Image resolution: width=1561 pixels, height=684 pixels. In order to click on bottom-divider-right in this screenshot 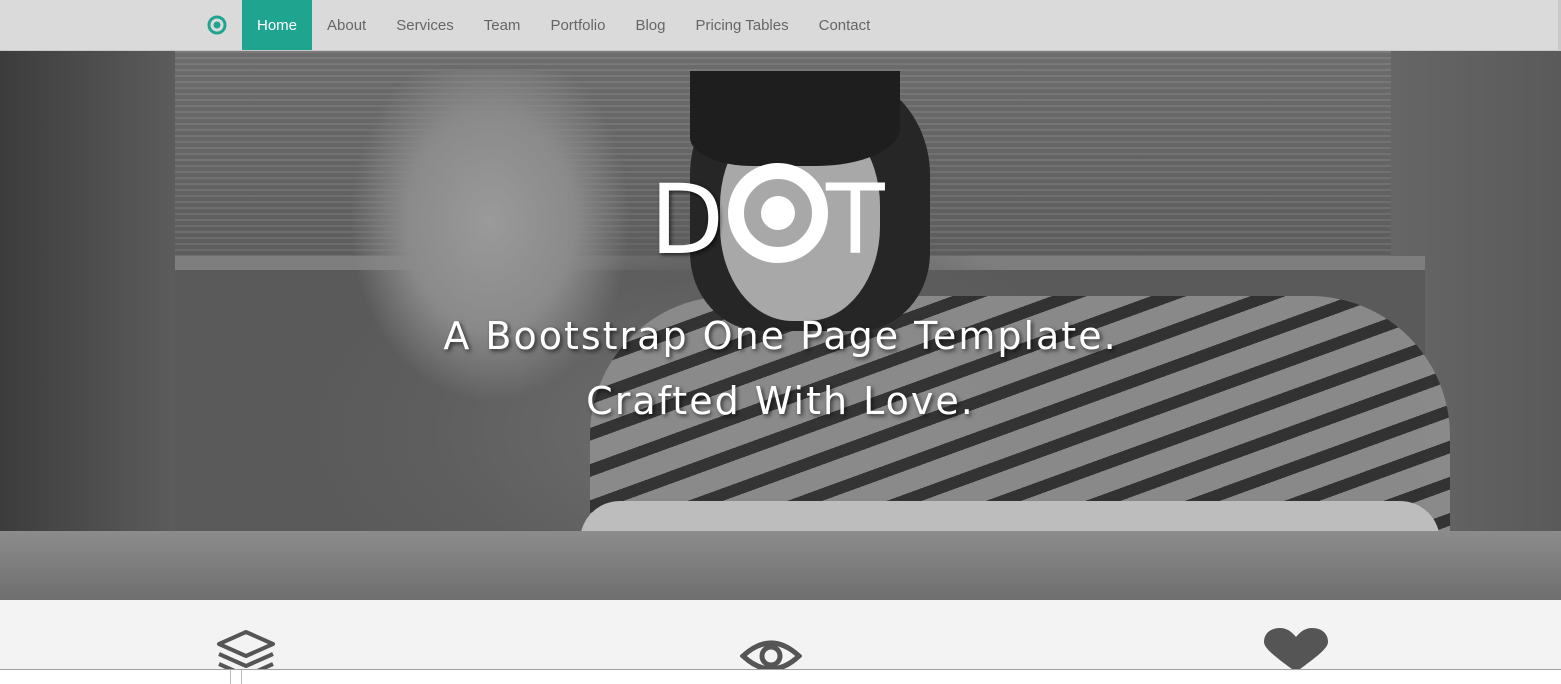, I will do `click(241, 677)`.